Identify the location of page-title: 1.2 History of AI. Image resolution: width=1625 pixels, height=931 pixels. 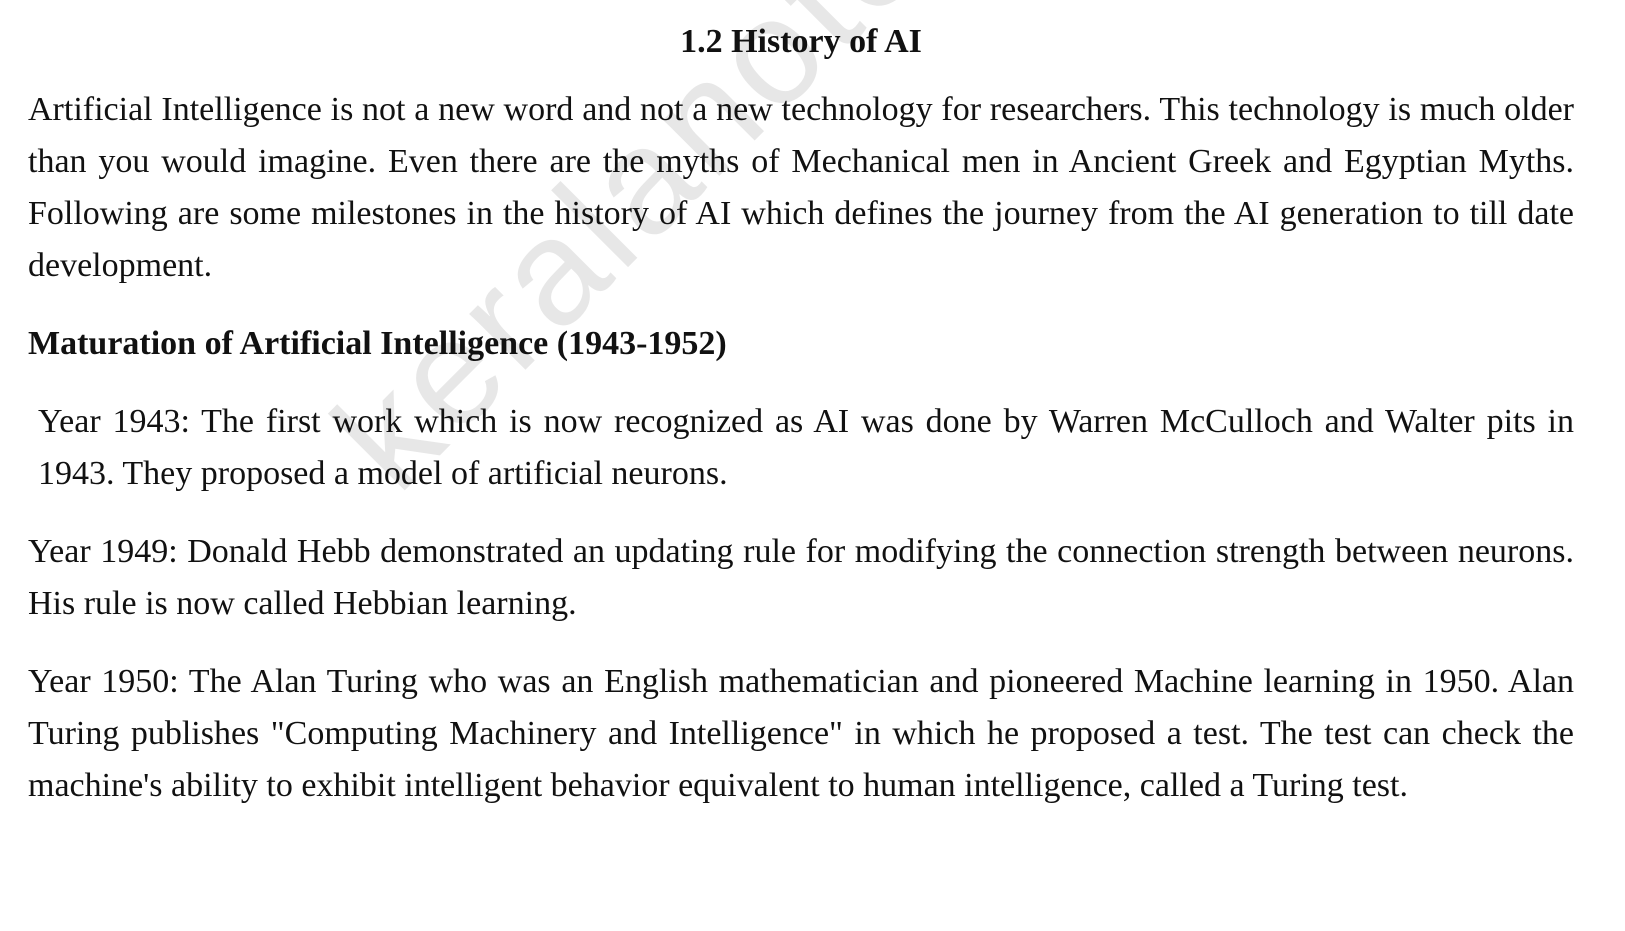
(801, 41).